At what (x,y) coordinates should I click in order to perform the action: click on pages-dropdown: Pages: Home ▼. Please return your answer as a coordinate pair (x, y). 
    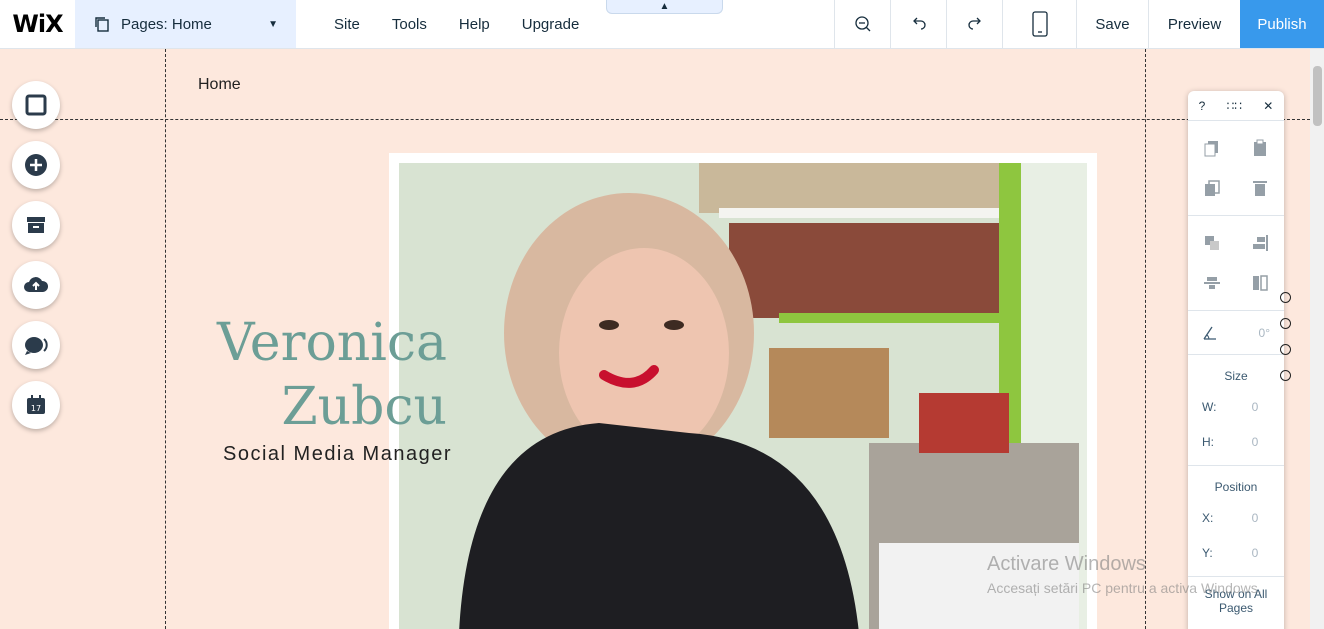
    Looking at the image, I should click on (185, 24).